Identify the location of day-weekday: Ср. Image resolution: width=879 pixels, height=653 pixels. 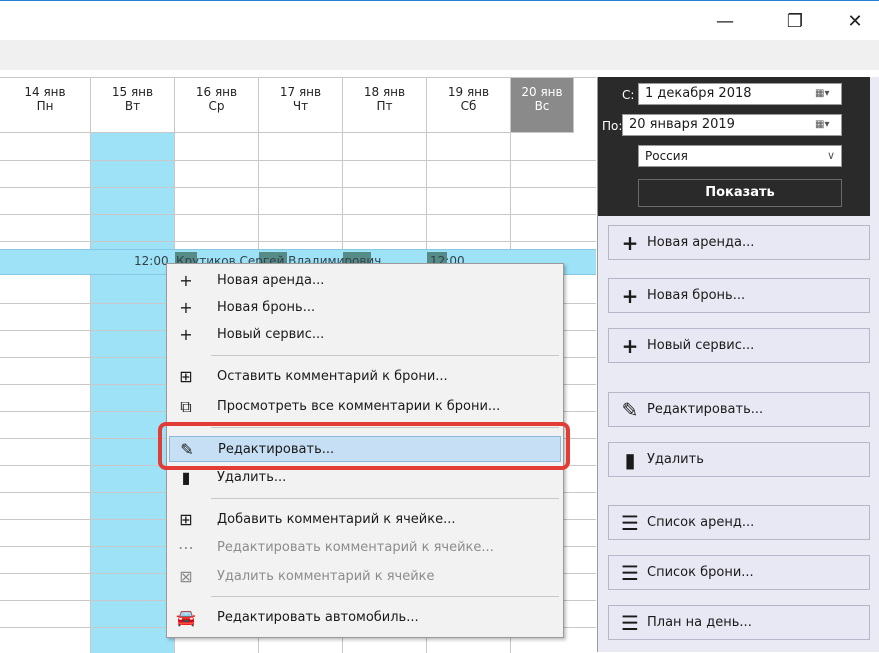
(216, 106).